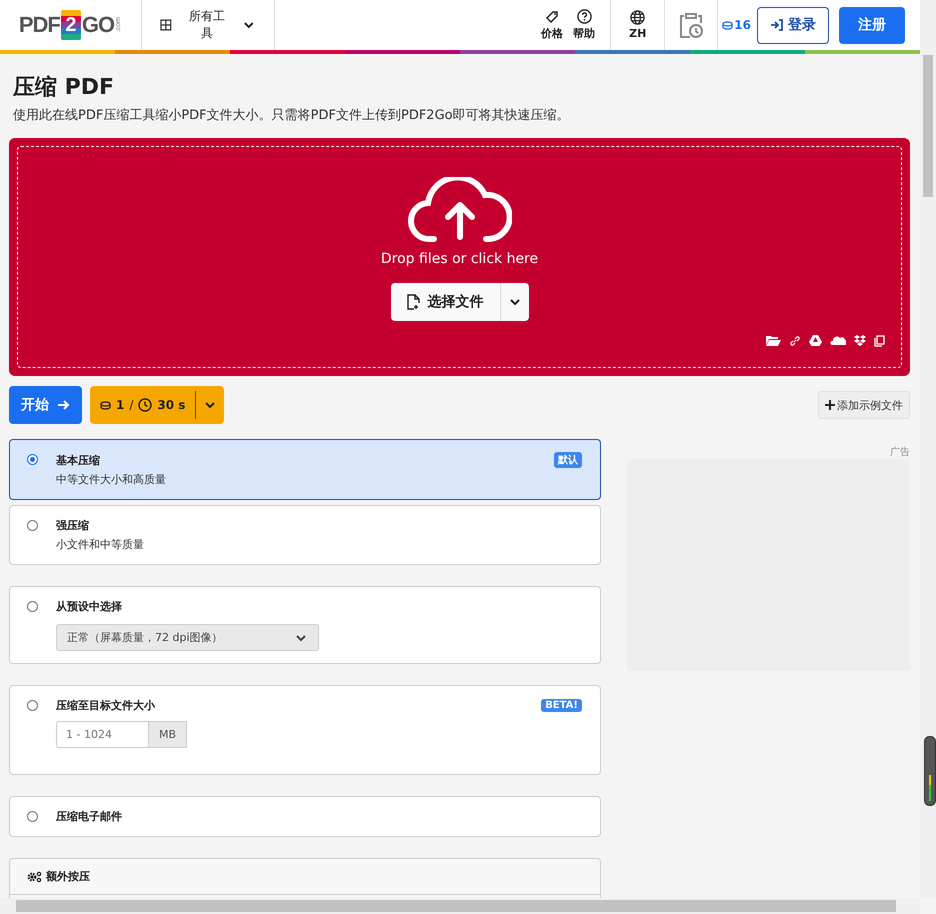 This screenshot has width=936, height=914. Describe the element at coordinates (171, 405) in the screenshot. I see `time-estimate: 30 s` at that location.